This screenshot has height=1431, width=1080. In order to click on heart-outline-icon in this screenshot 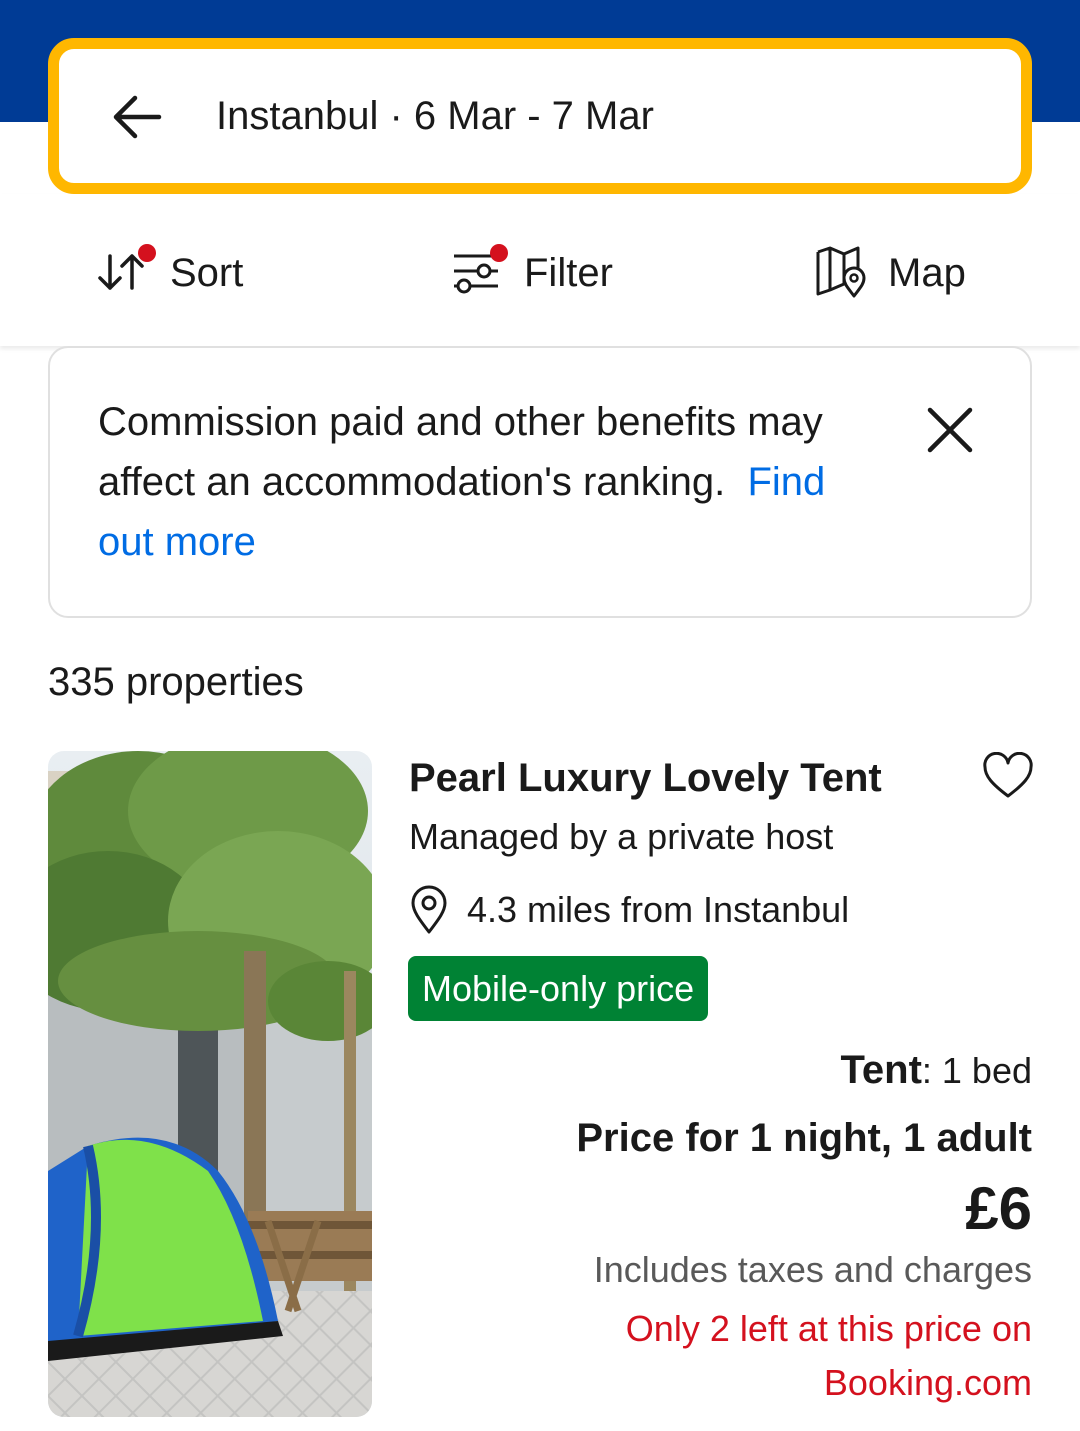, I will do `click(1008, 774)`.